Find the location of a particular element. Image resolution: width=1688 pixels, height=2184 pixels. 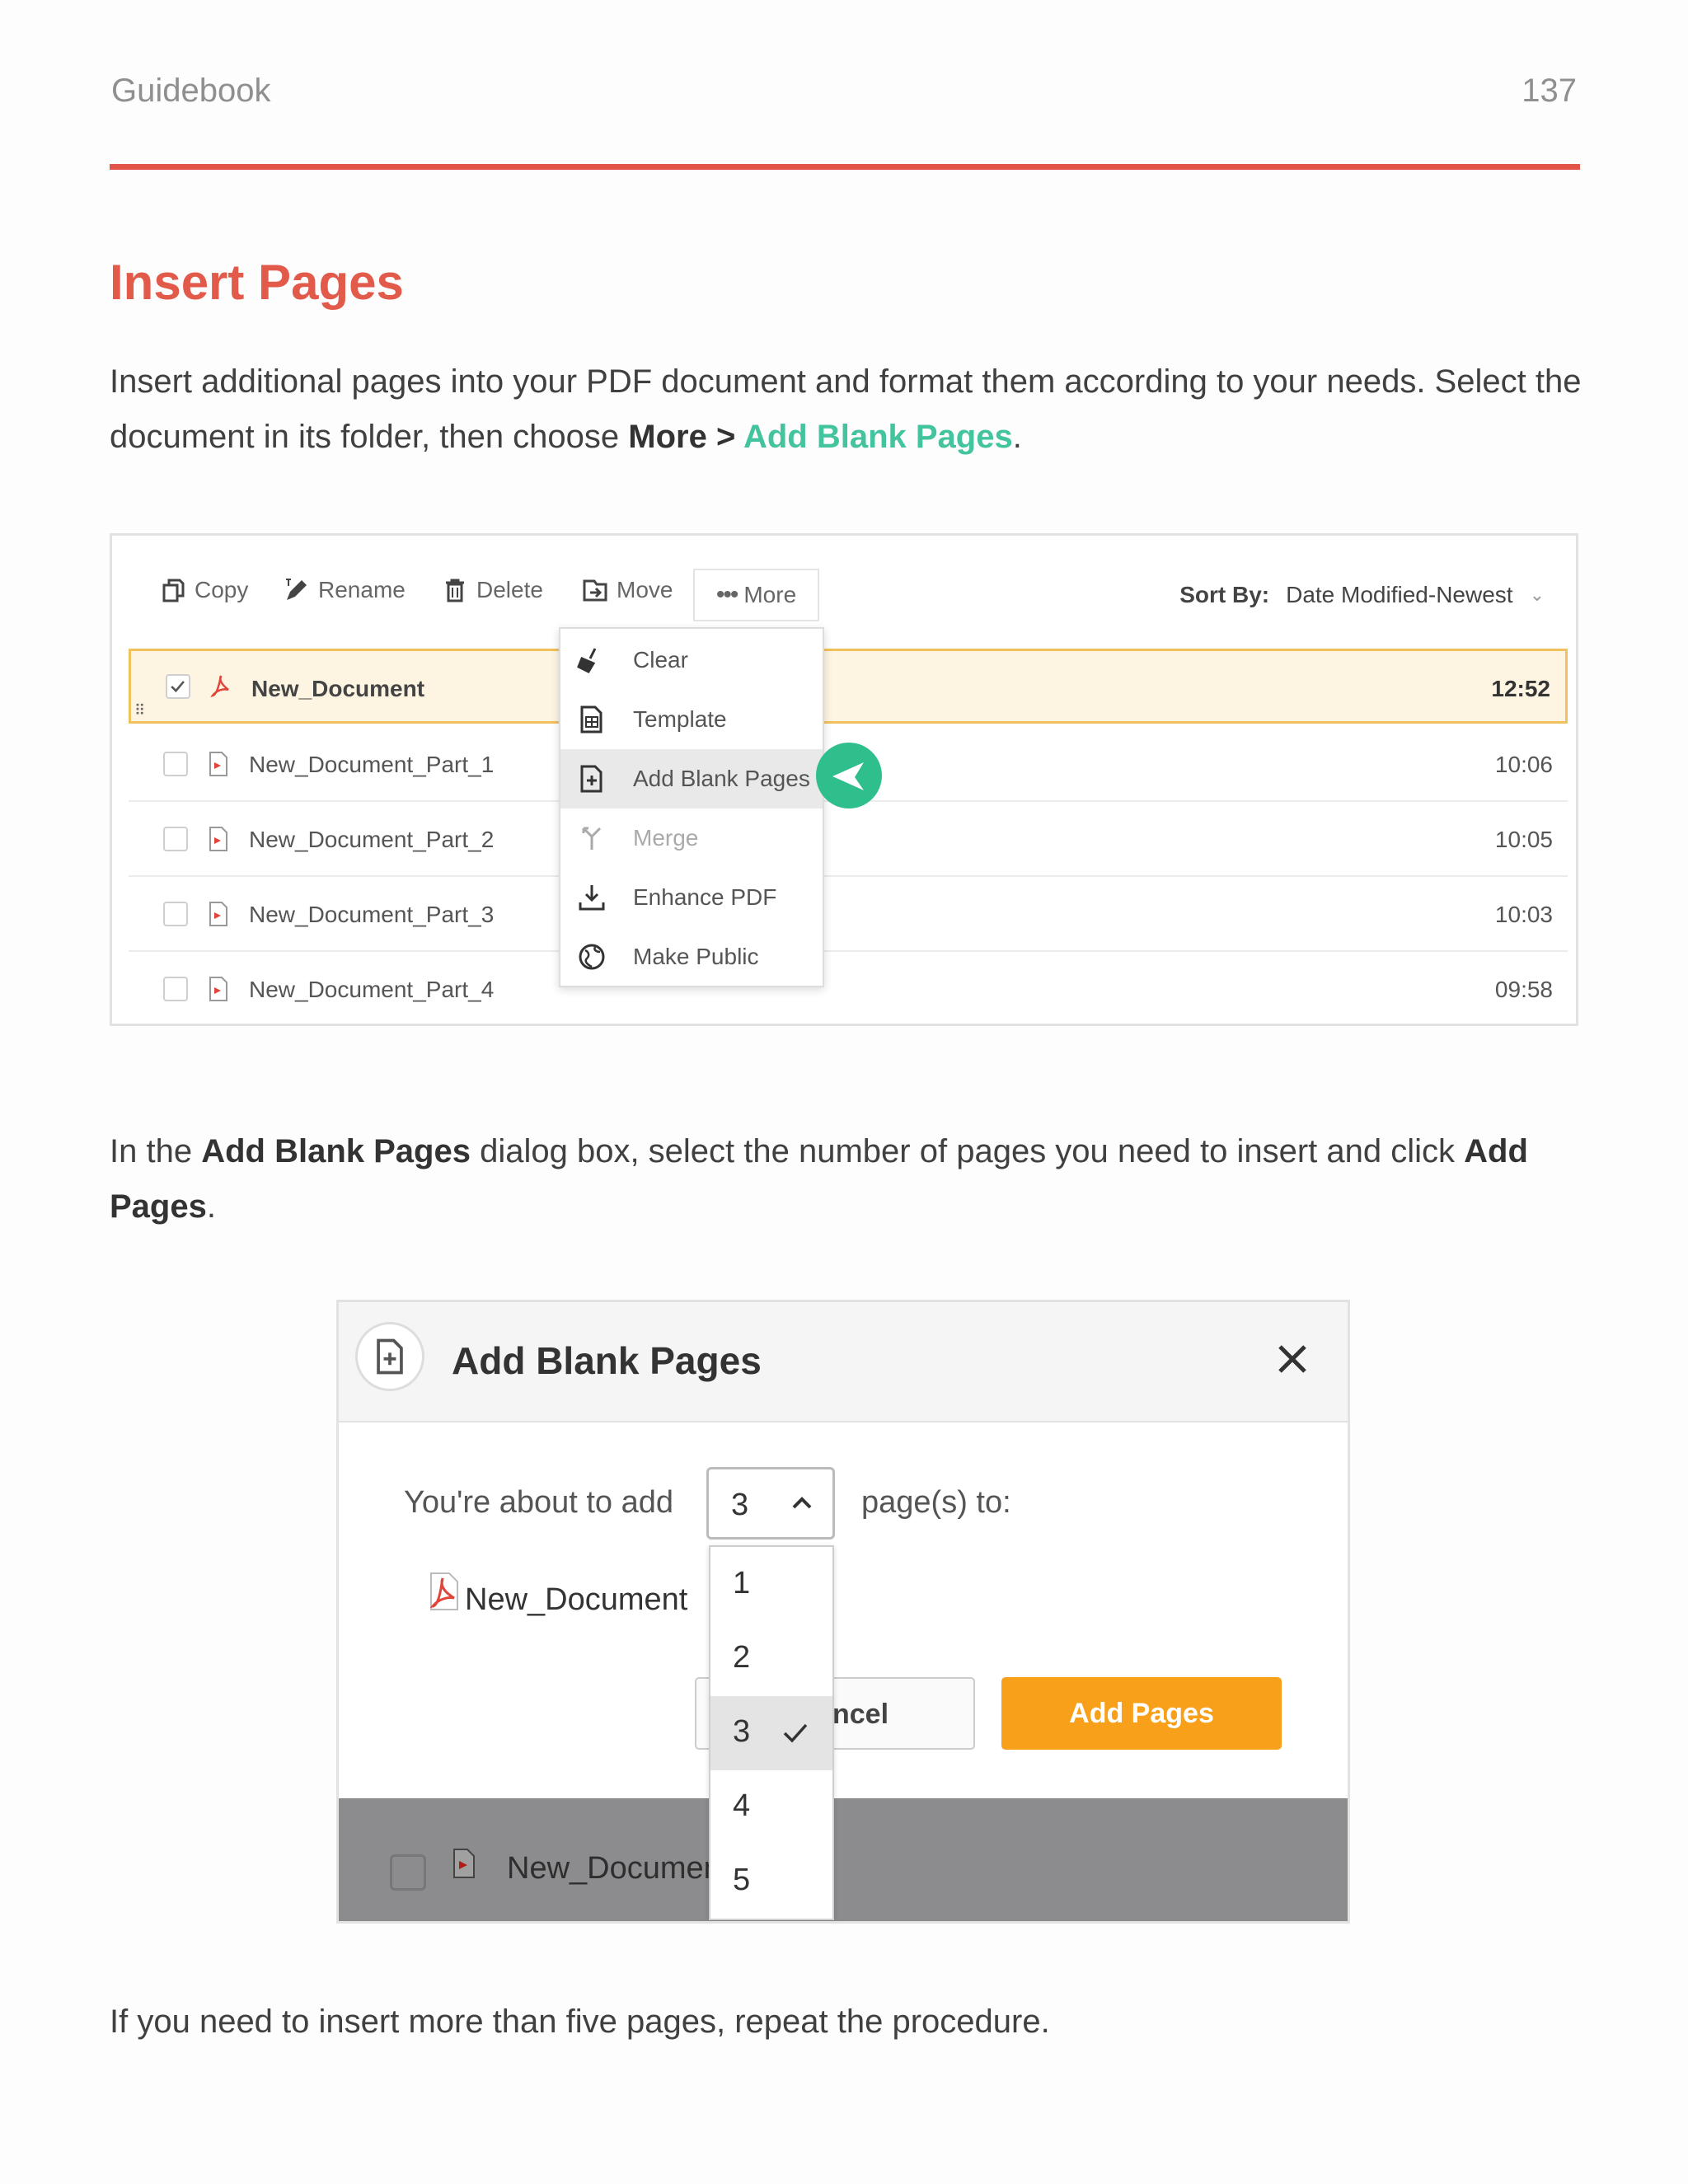

rename-button: Rename is located at coordinates (345, 590).